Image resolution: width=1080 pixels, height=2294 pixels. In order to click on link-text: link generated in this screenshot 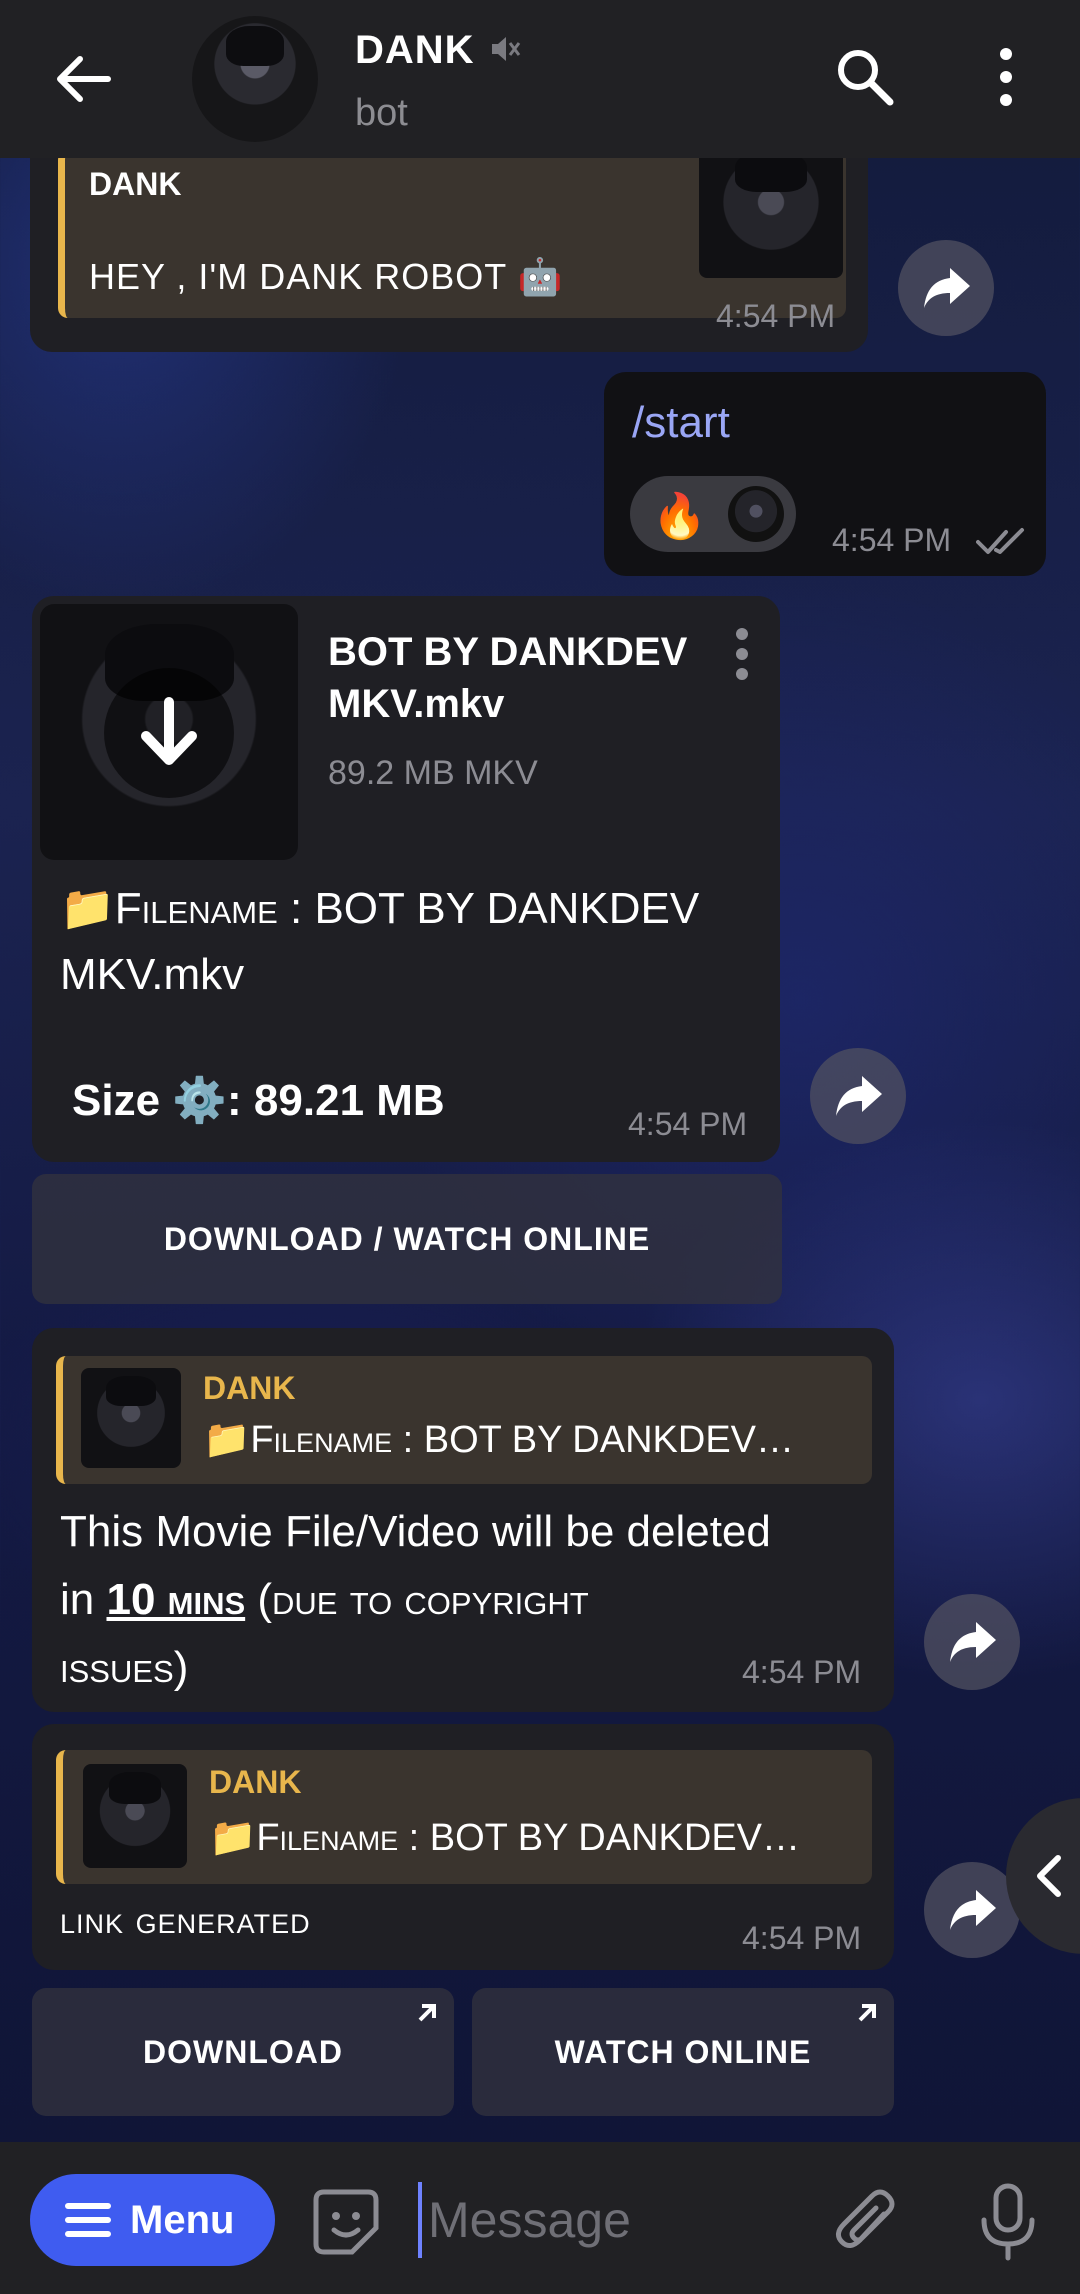, I will do `click(185, 1921)`.